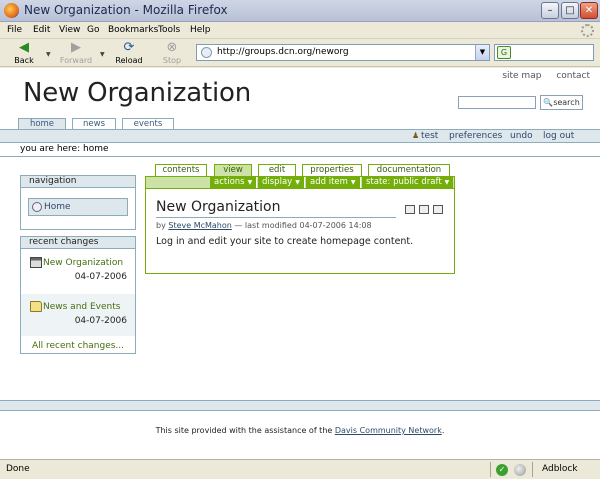 The width and height of the screenshot is (600, 479). What do you see at coordinates (409, 170) in the screenshot?
I see `tab-documentation: documentation` at bounding box center [409, 170].